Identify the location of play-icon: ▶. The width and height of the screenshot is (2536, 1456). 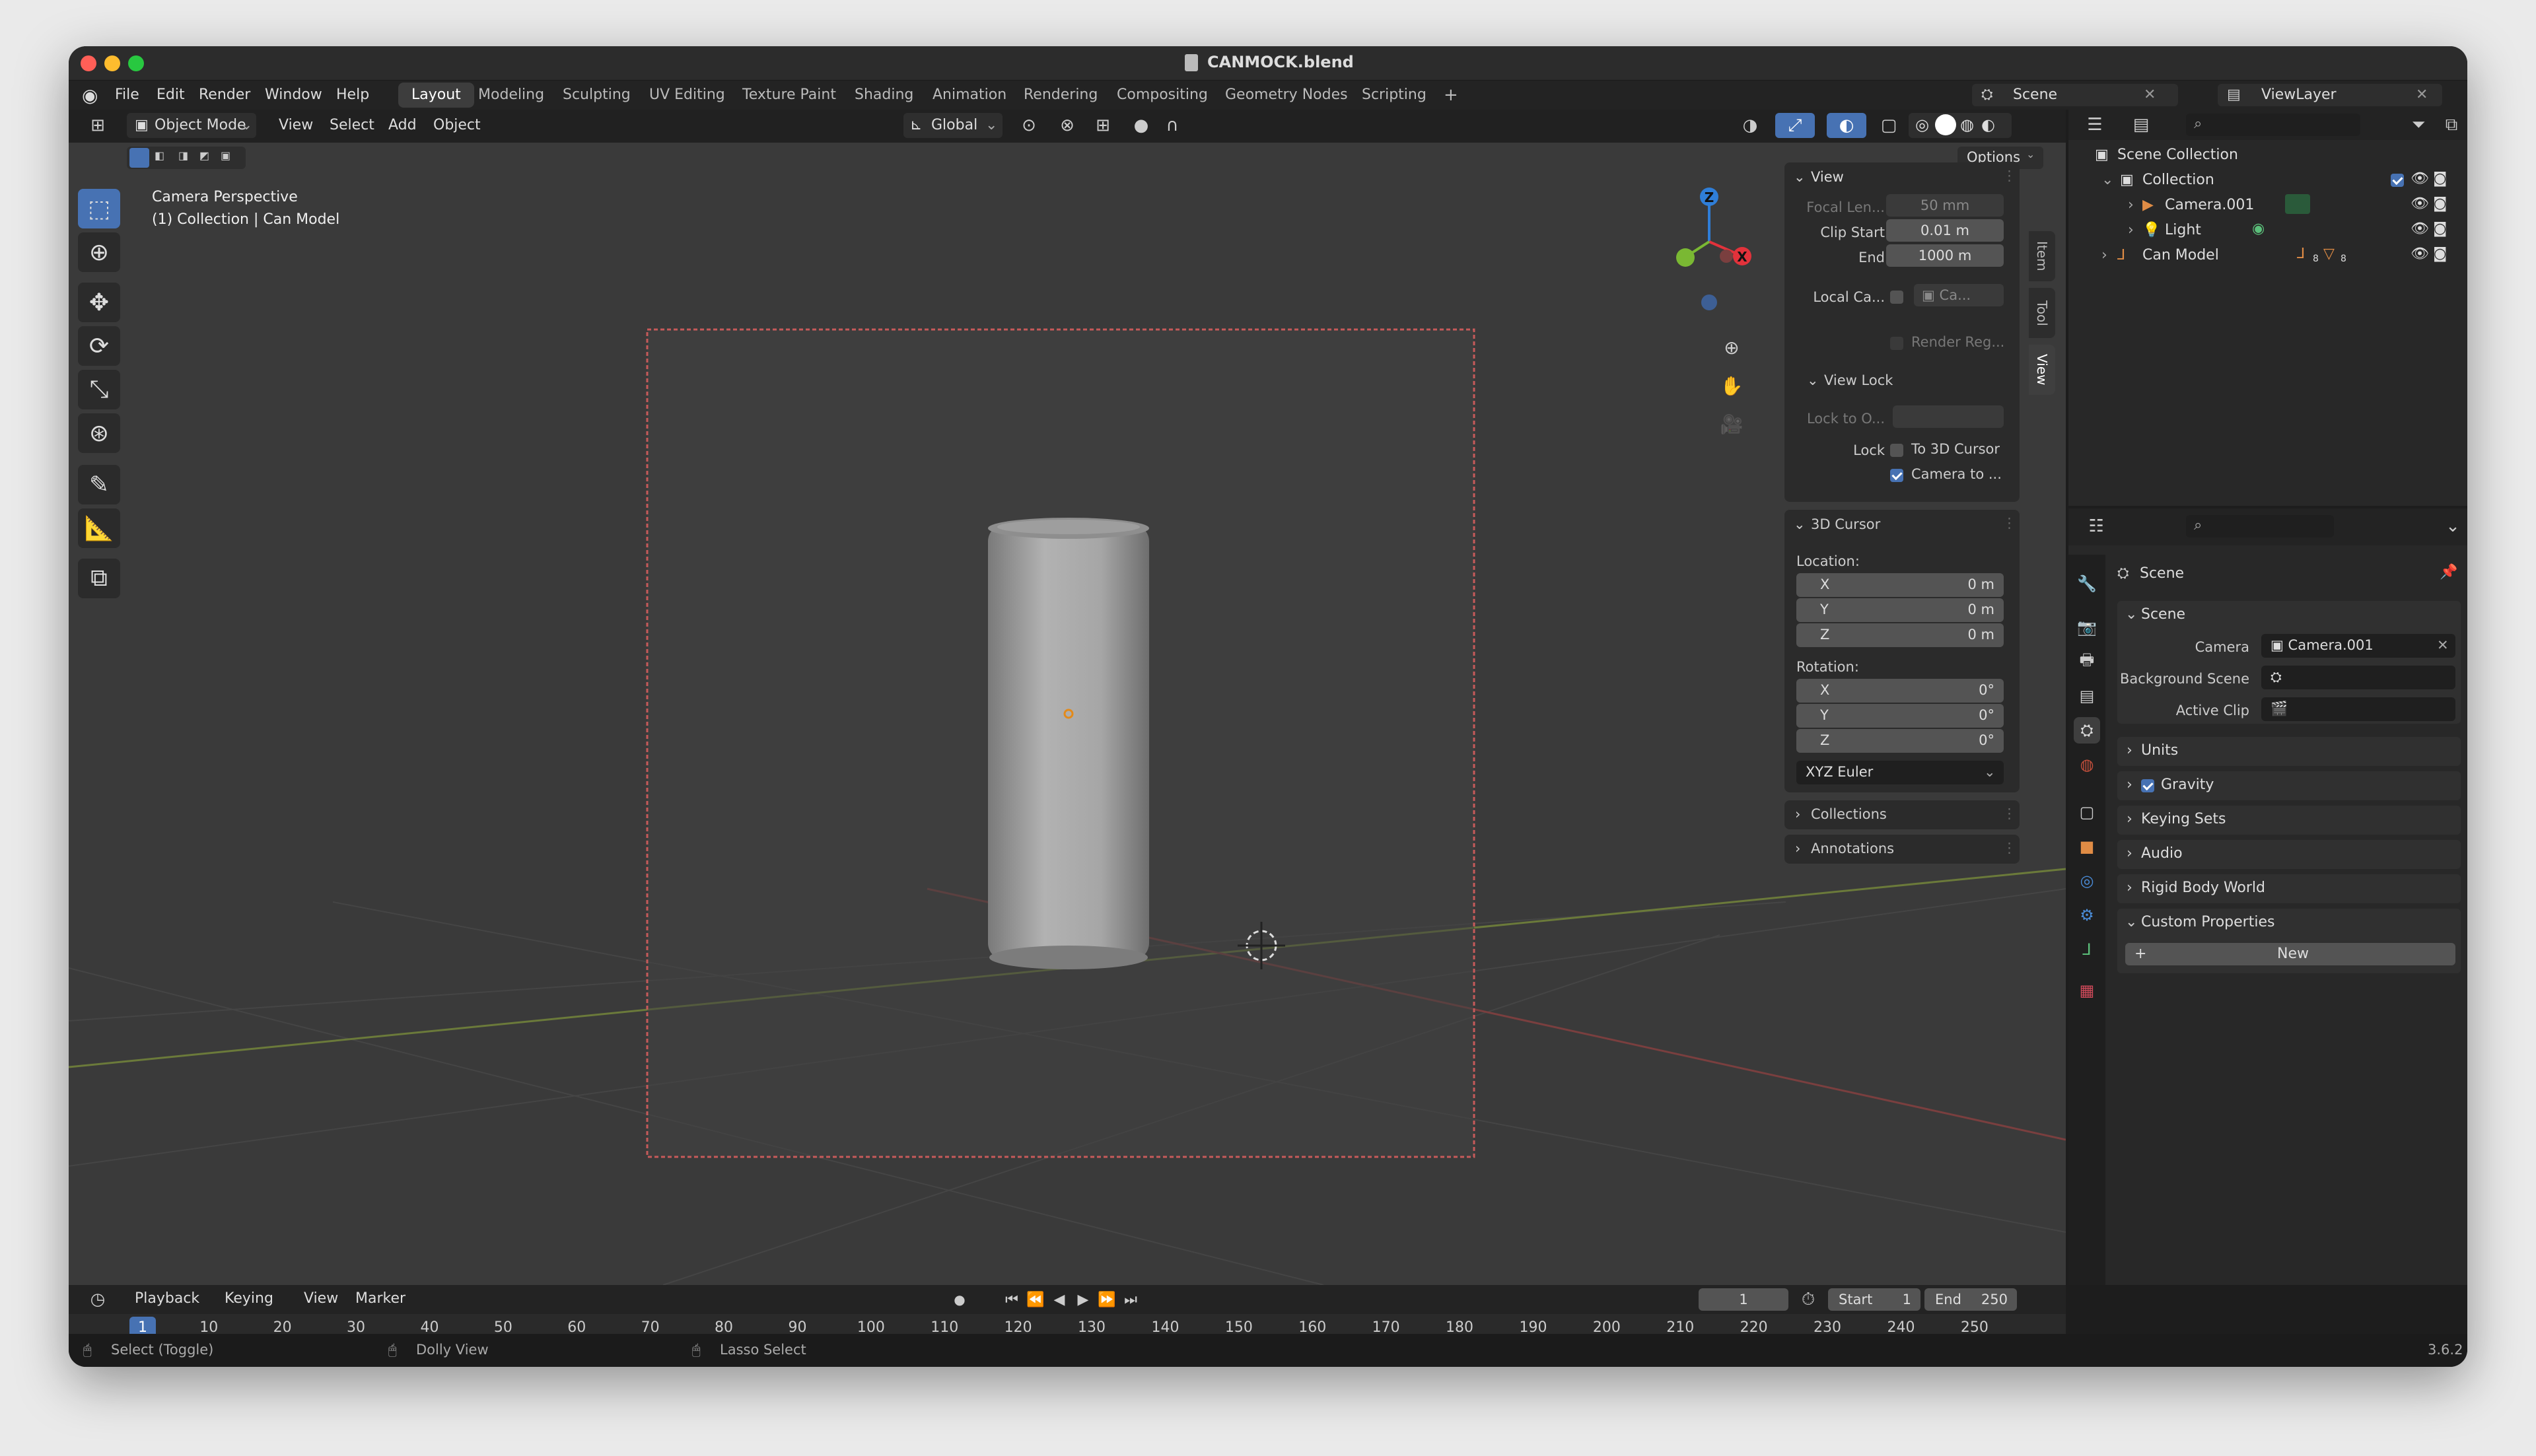
(1083, 1299).